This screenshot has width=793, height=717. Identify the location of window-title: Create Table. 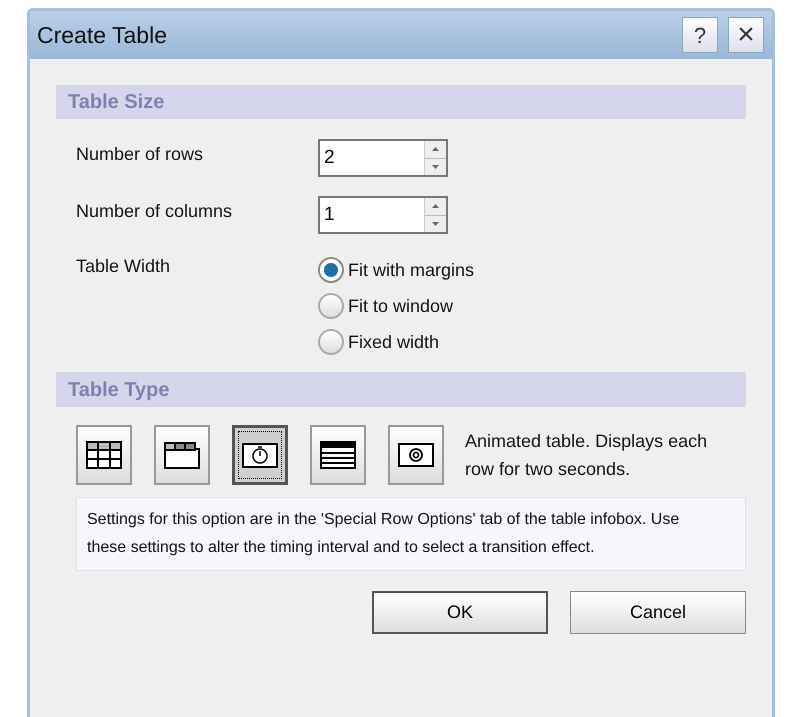
(102, 35).